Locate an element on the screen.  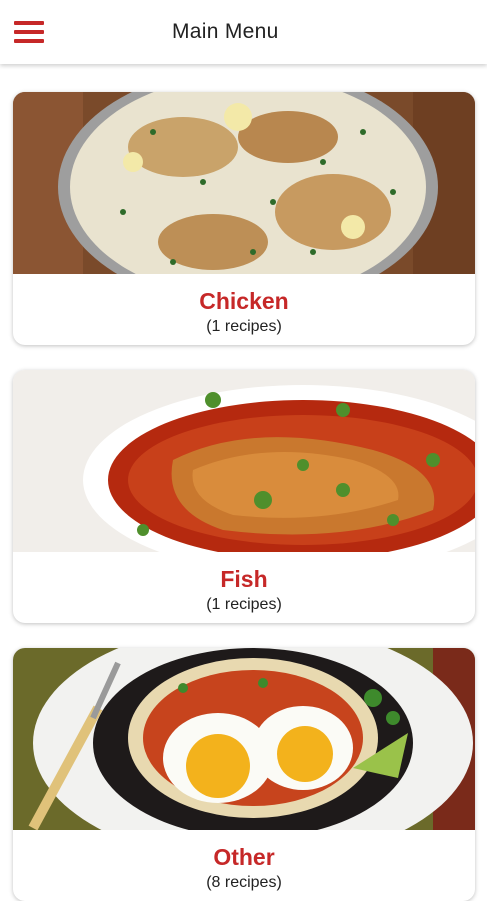
category-name: Chicken is located at coordinates (244, 301).